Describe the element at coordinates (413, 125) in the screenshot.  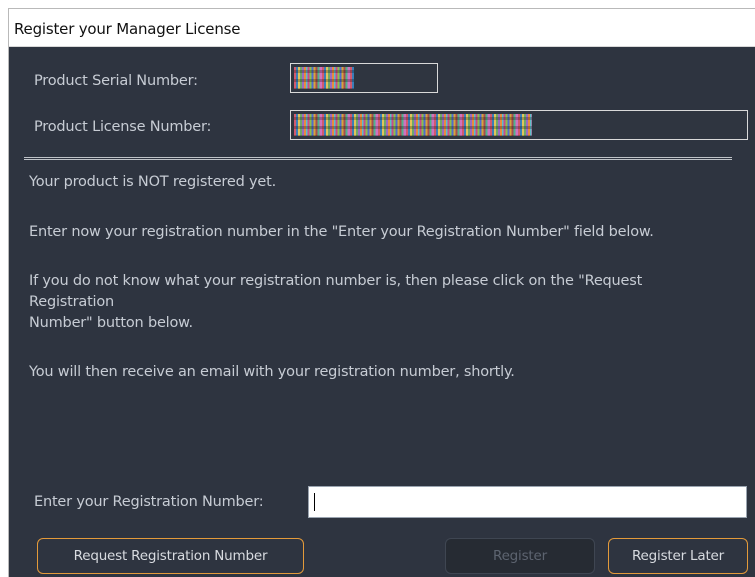
I see `redacted-license` at that location.